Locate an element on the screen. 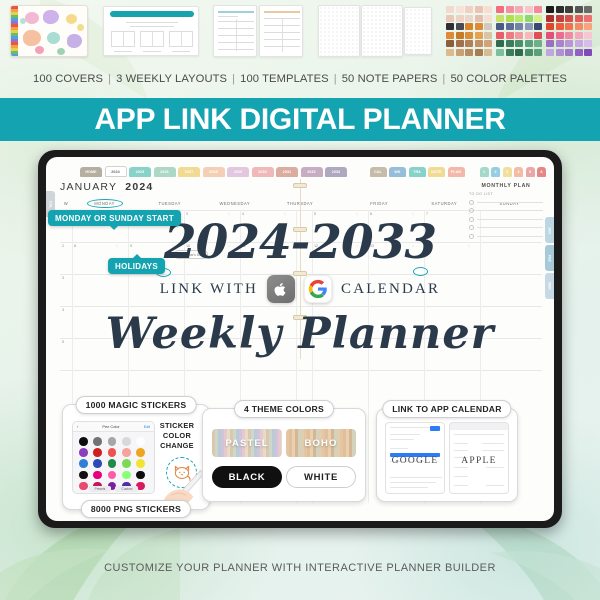  planner-year-tab: 2028 is located at coordinates (213, 171).